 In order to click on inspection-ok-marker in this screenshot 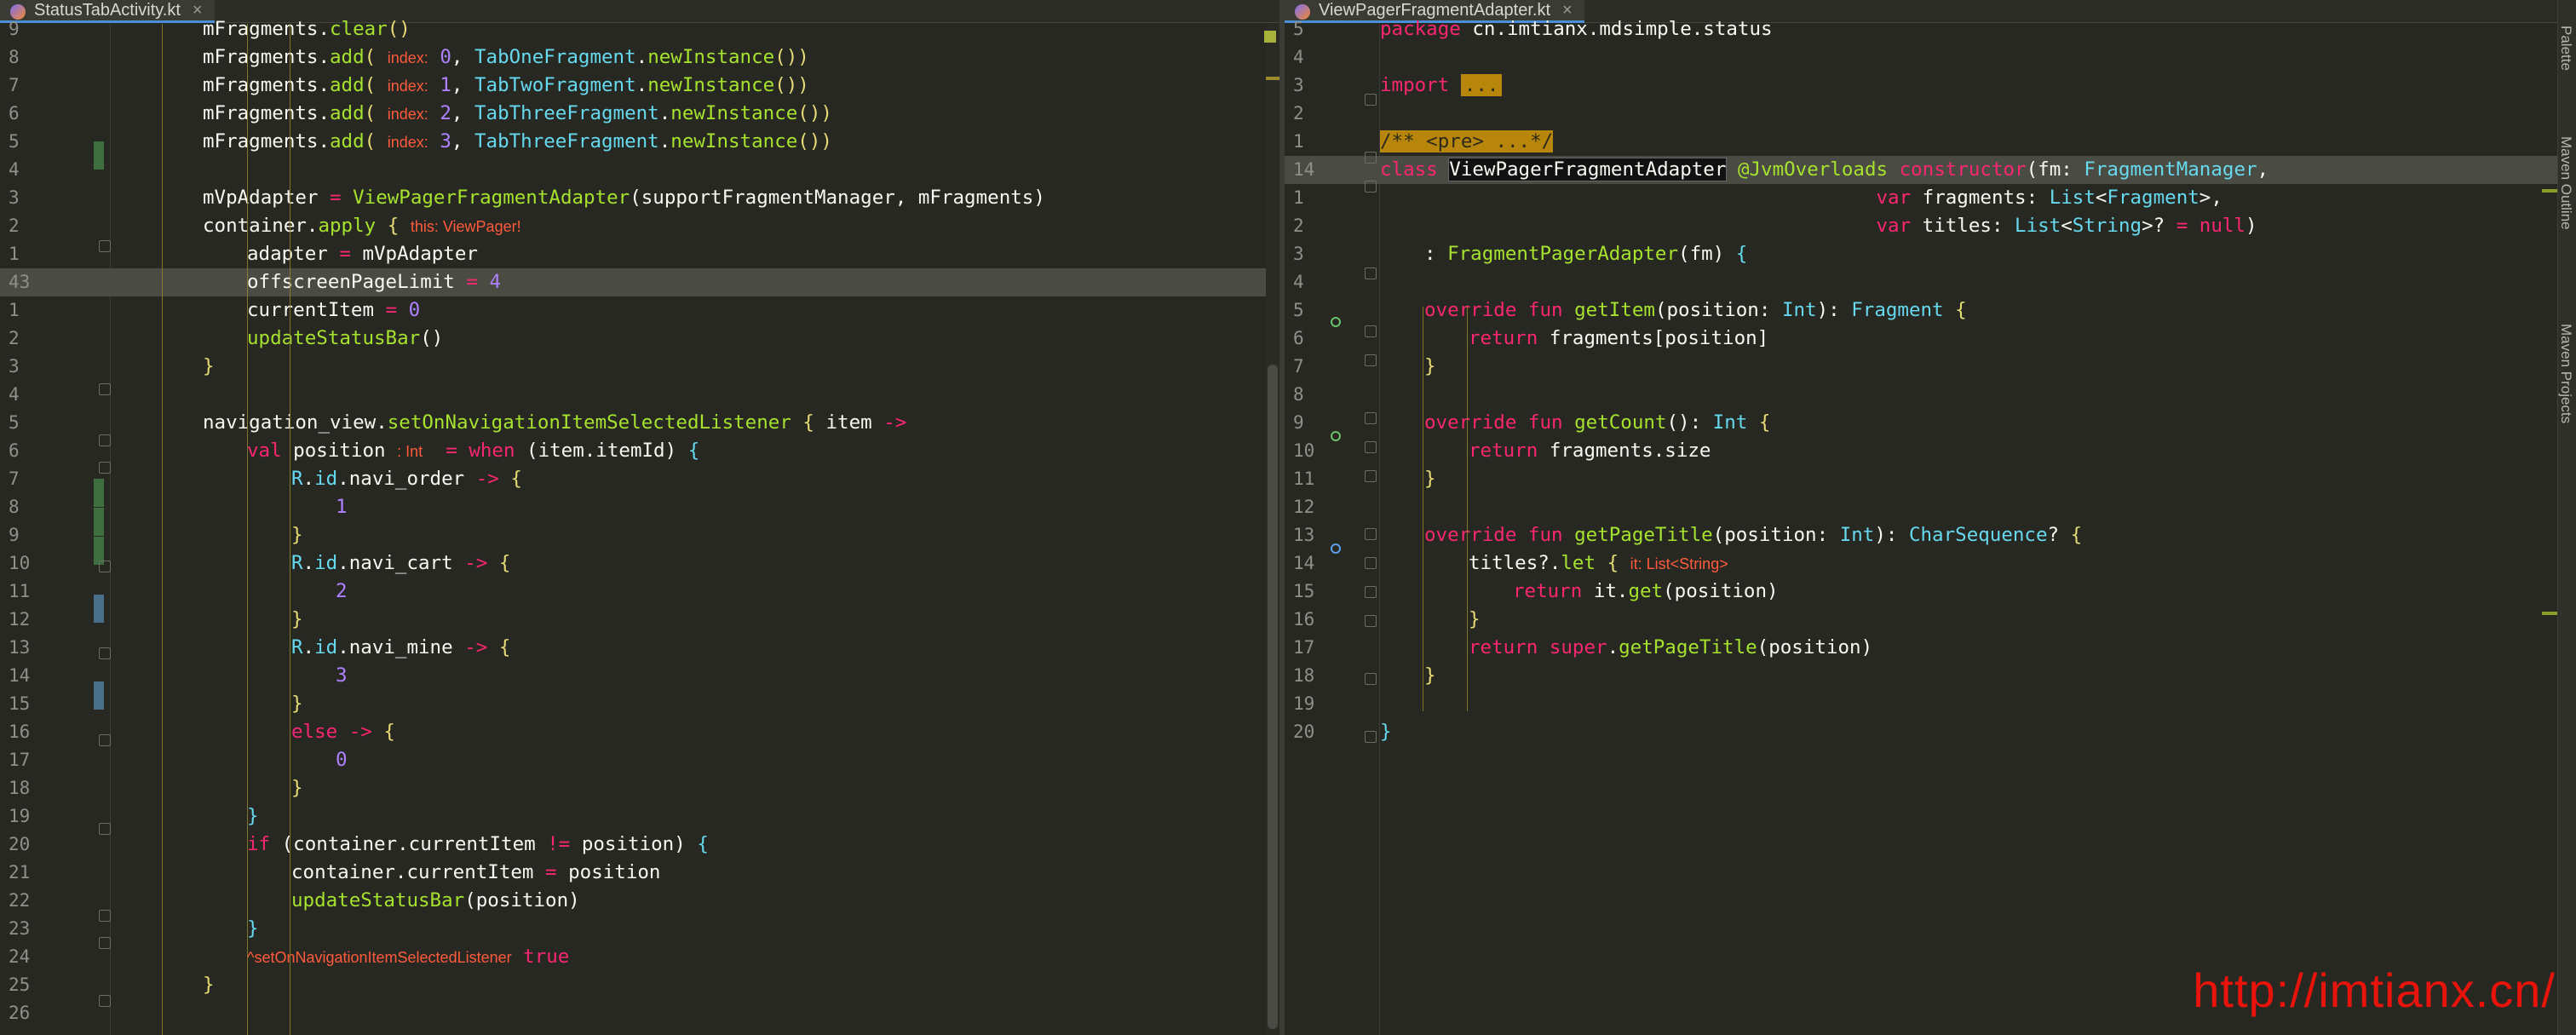, I will do `click(1270, 37)`.